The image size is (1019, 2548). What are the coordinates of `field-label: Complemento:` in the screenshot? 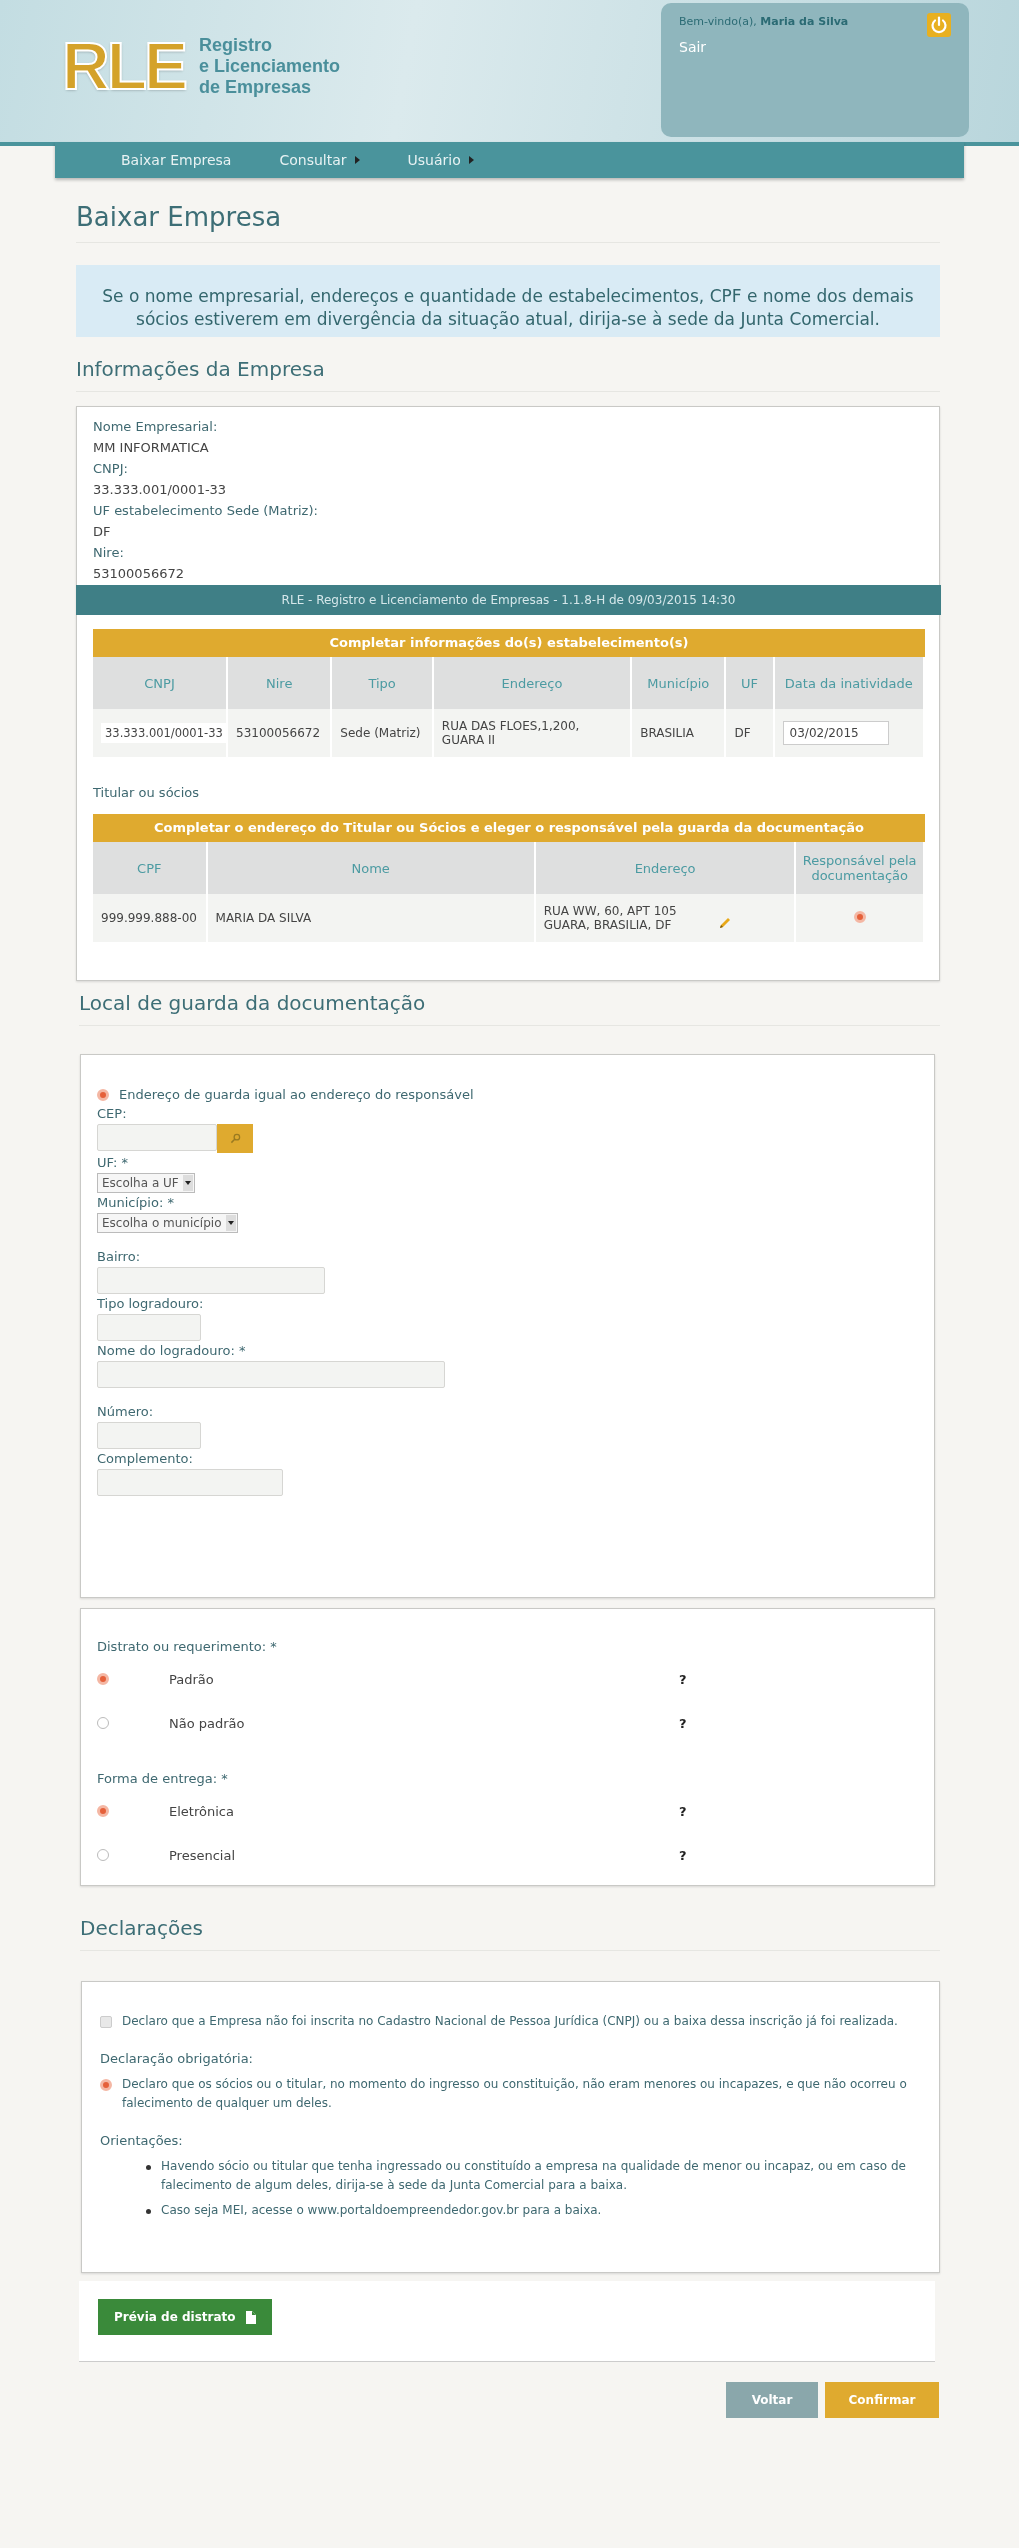 It's located at (145, 1459).